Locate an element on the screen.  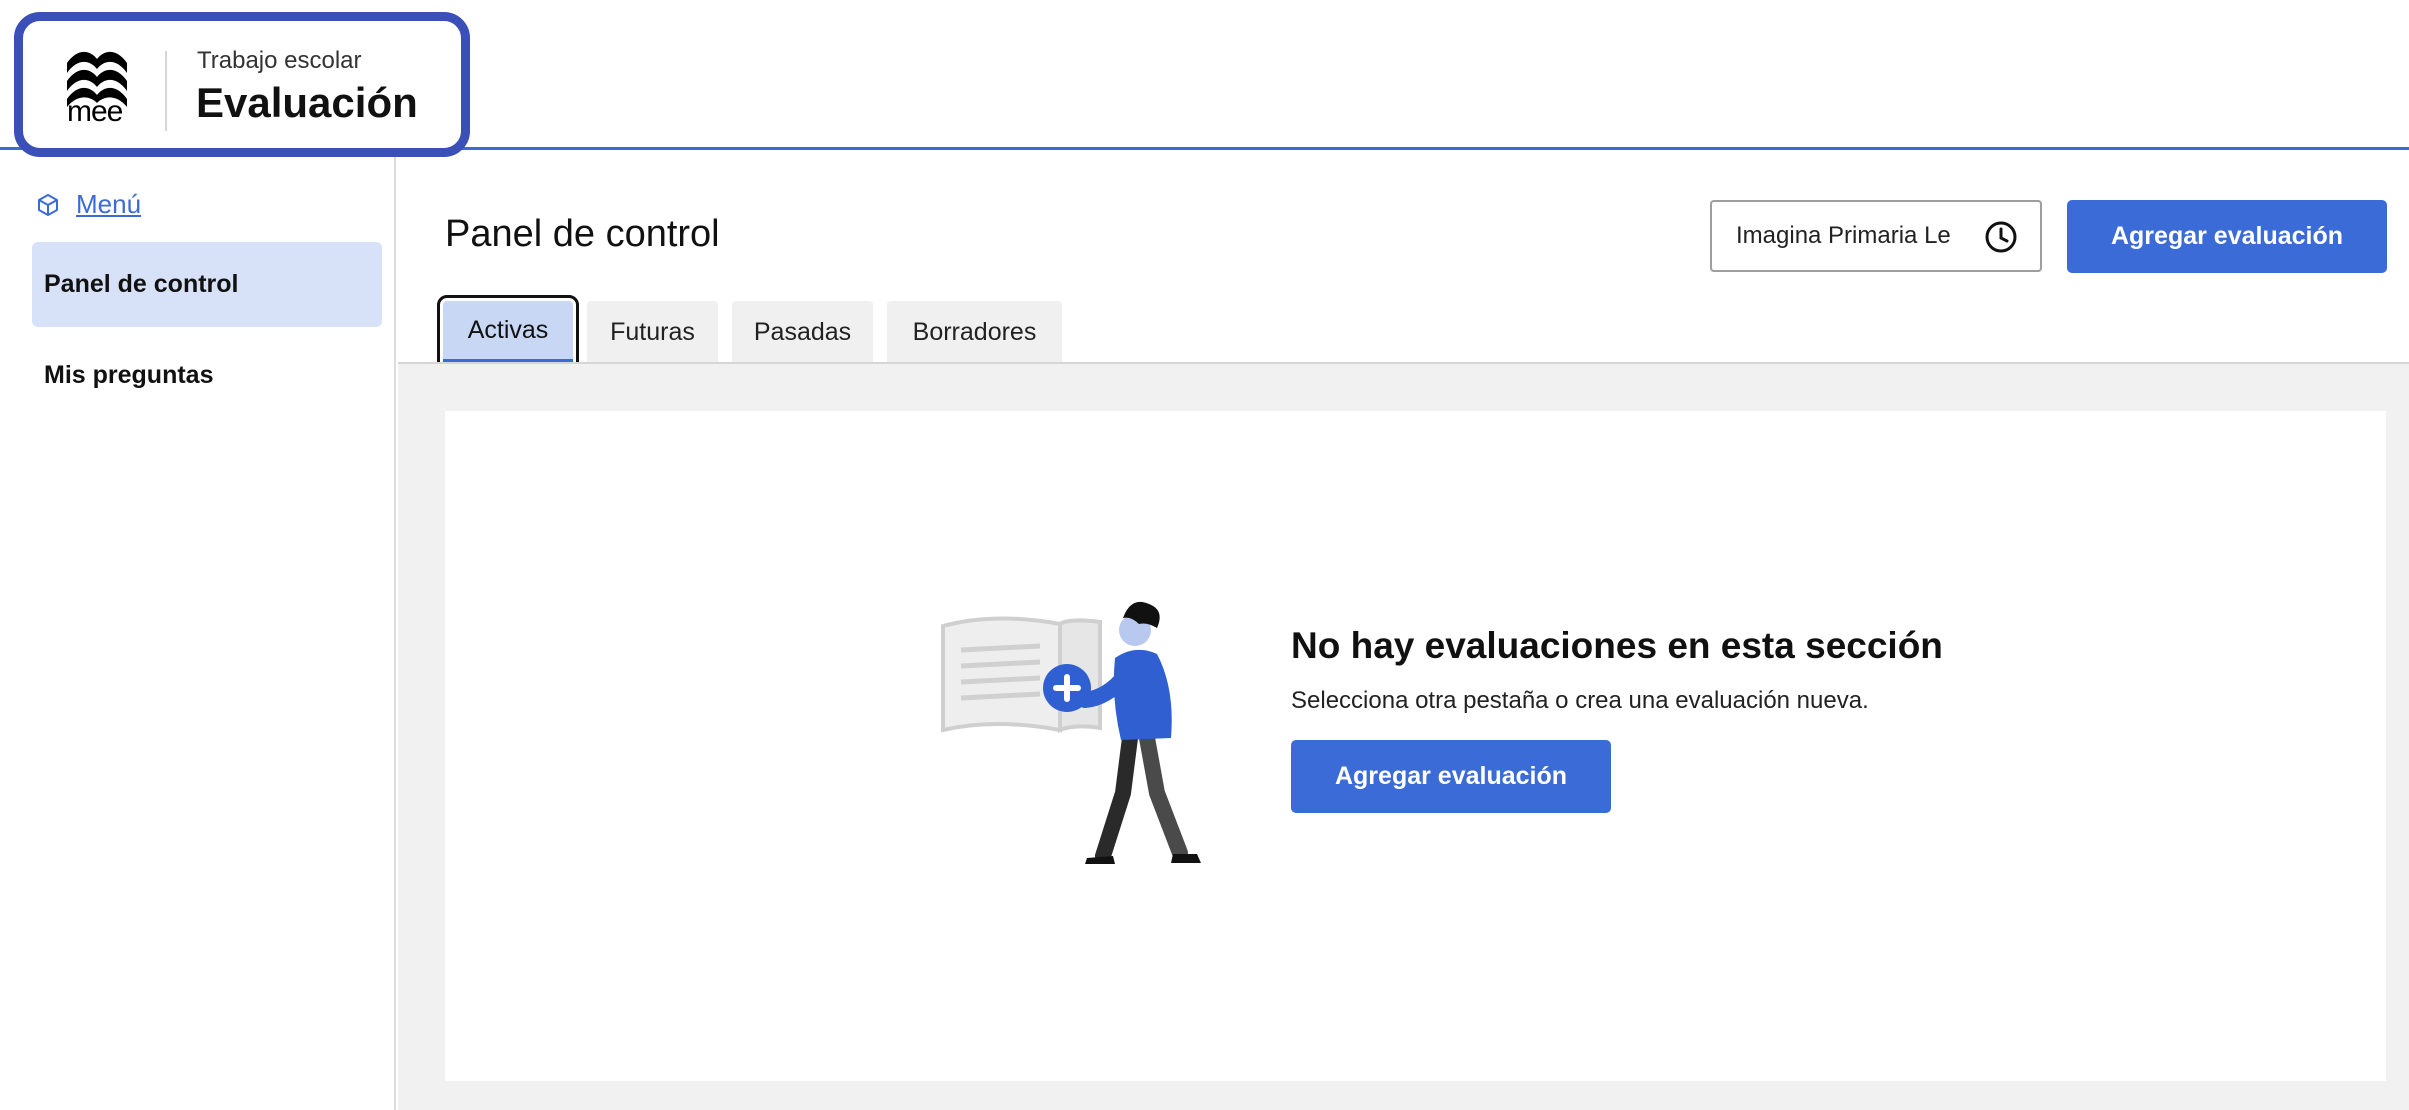
brand-block: mee Trabajo escolar Evaluación is located at coordinates (242, 84).